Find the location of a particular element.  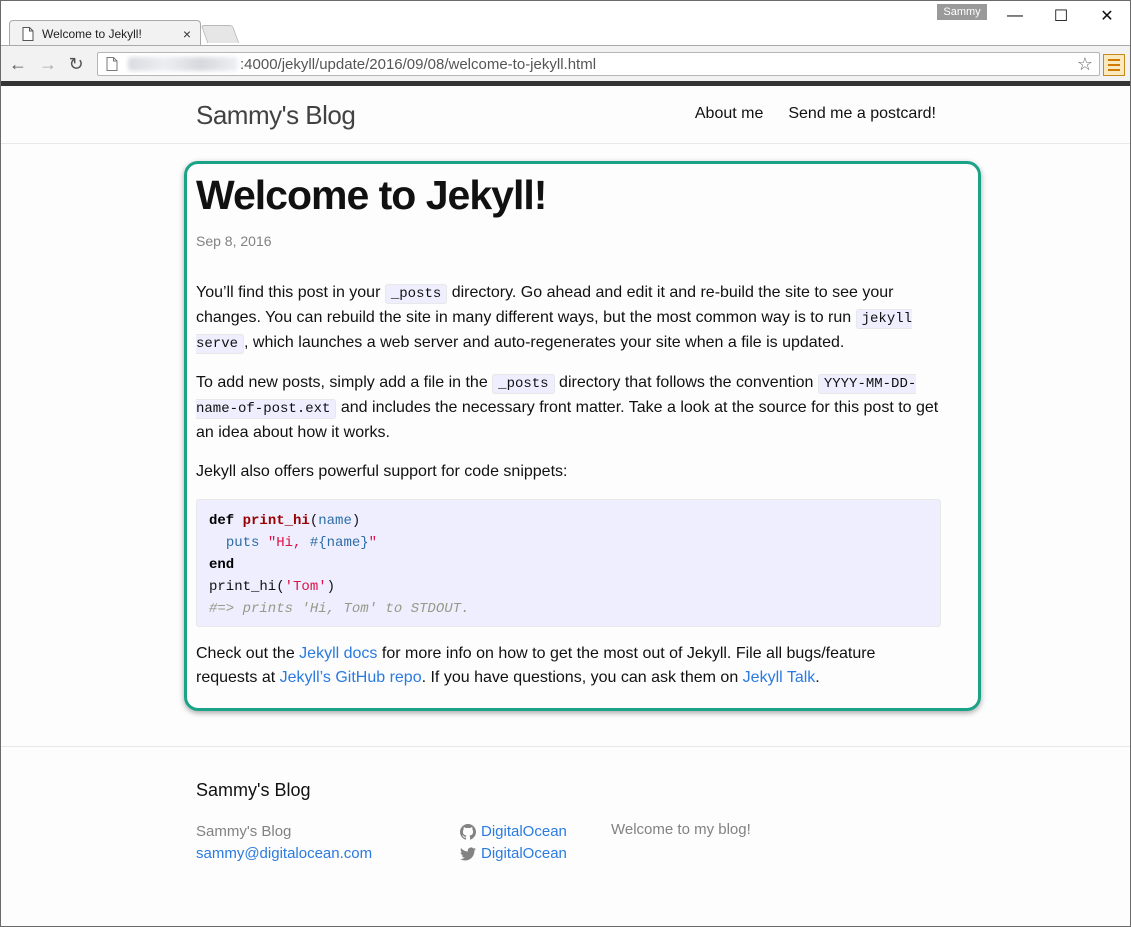

profile-badge: Sammy is located at coordinates (962, 12).